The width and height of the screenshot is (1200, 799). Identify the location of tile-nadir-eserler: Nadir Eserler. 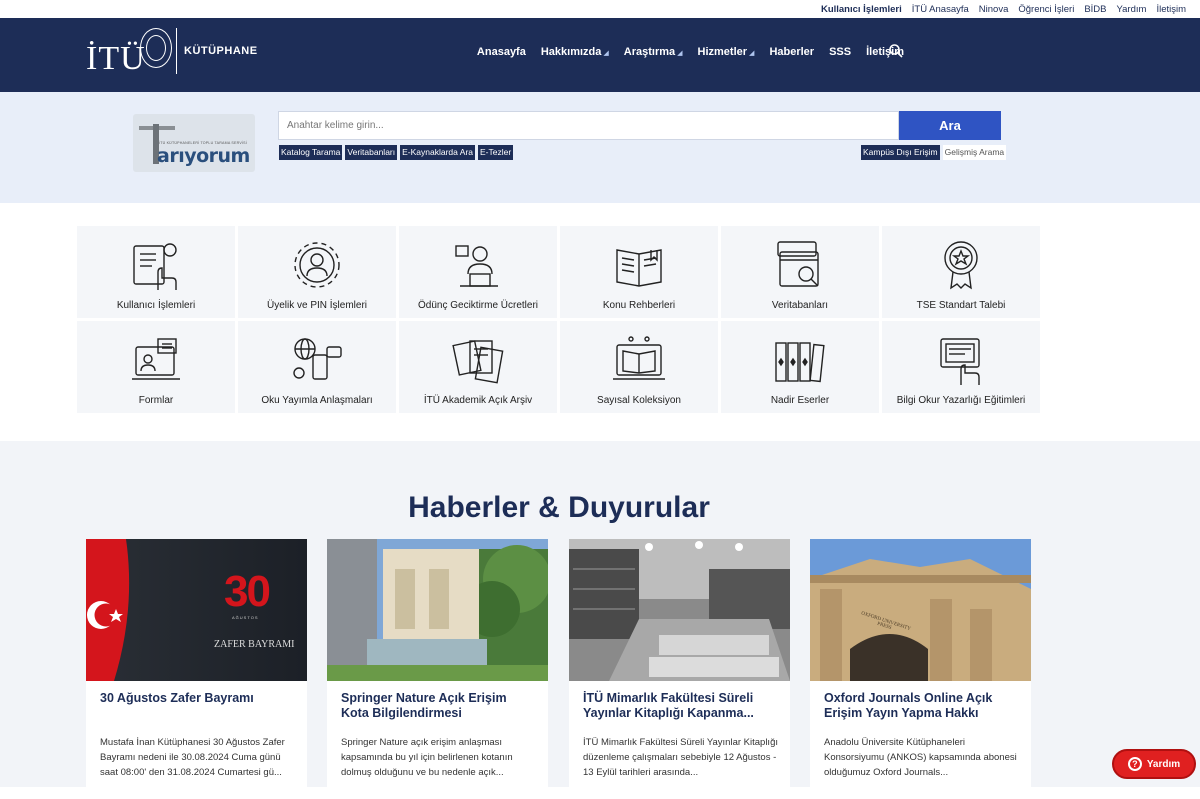
(800, 367).